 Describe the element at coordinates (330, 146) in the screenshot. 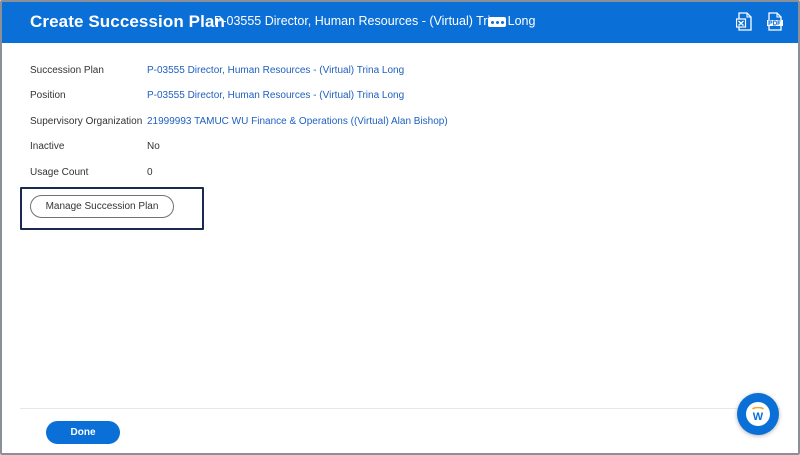

I see `field-inactive: Inactive No` at that location.